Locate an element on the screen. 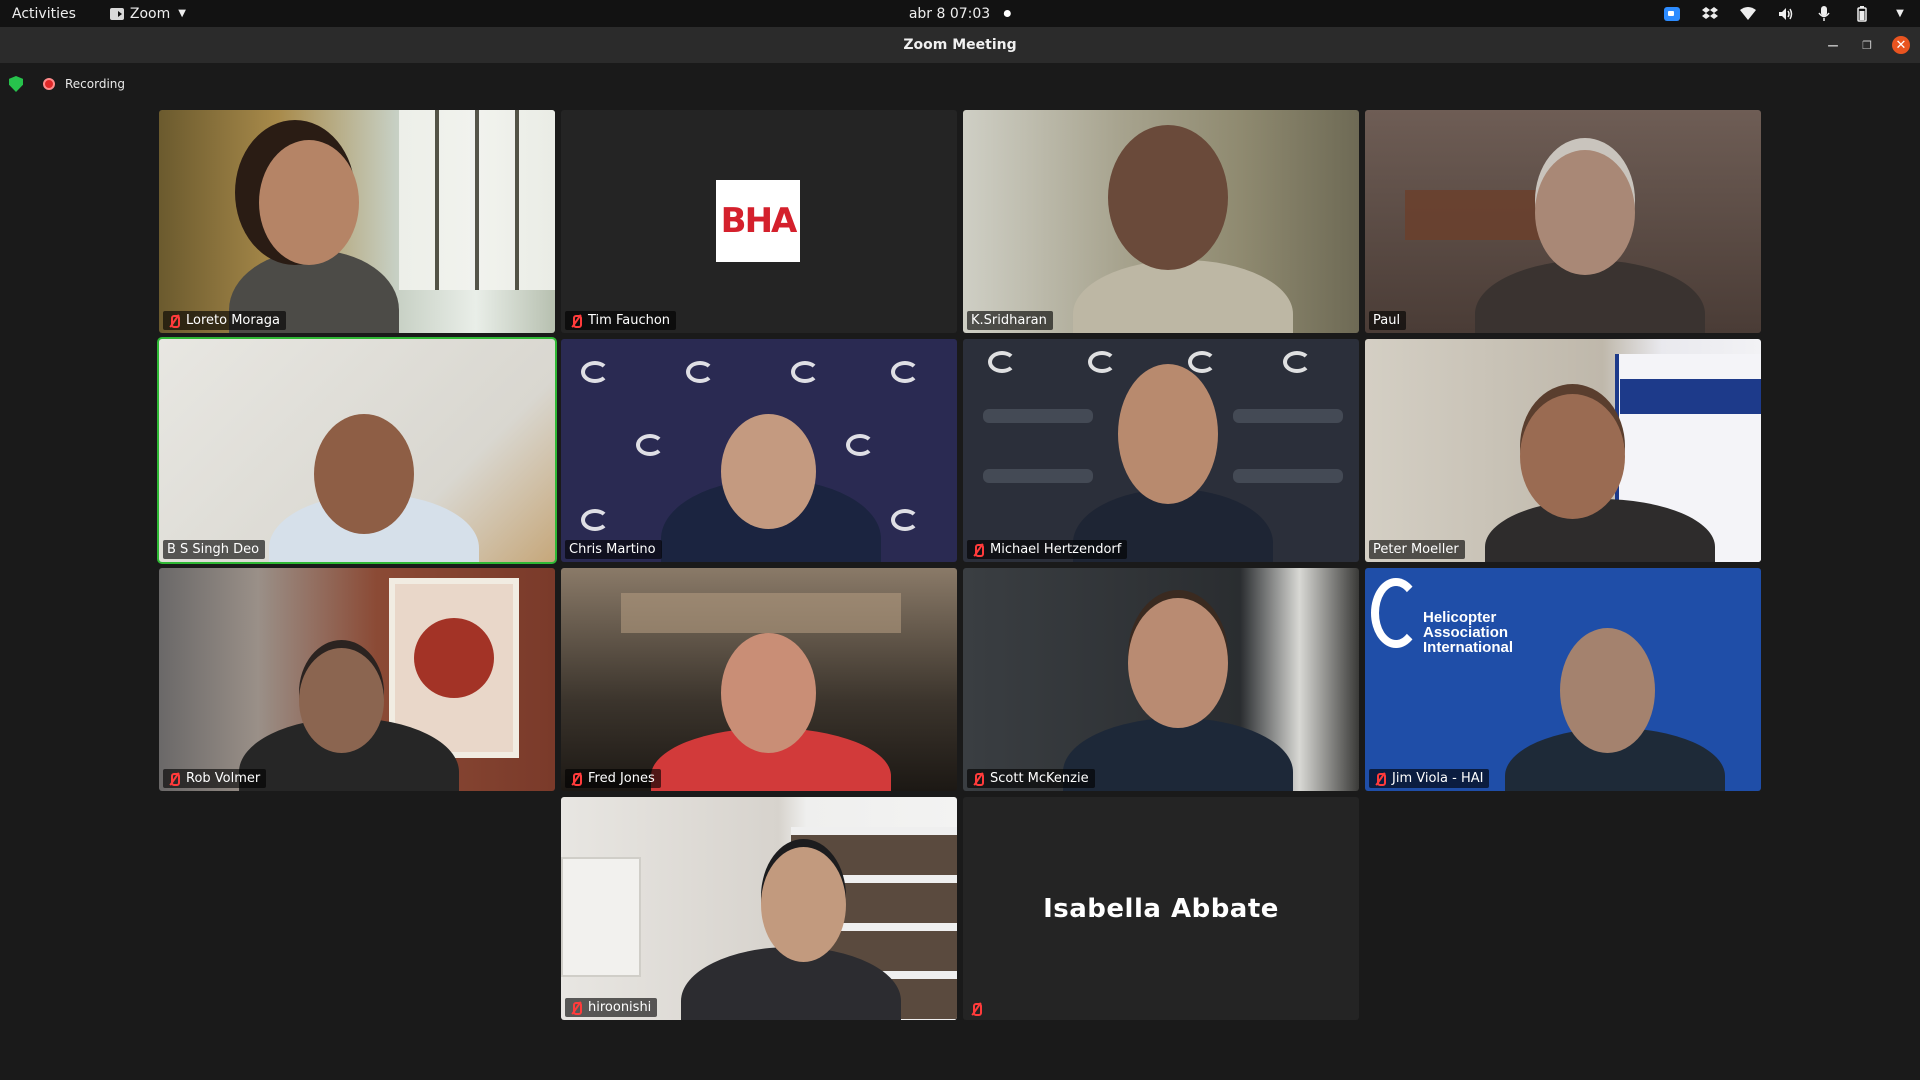  video-tile: Rob Volmer is located at coordinates (357, 679).